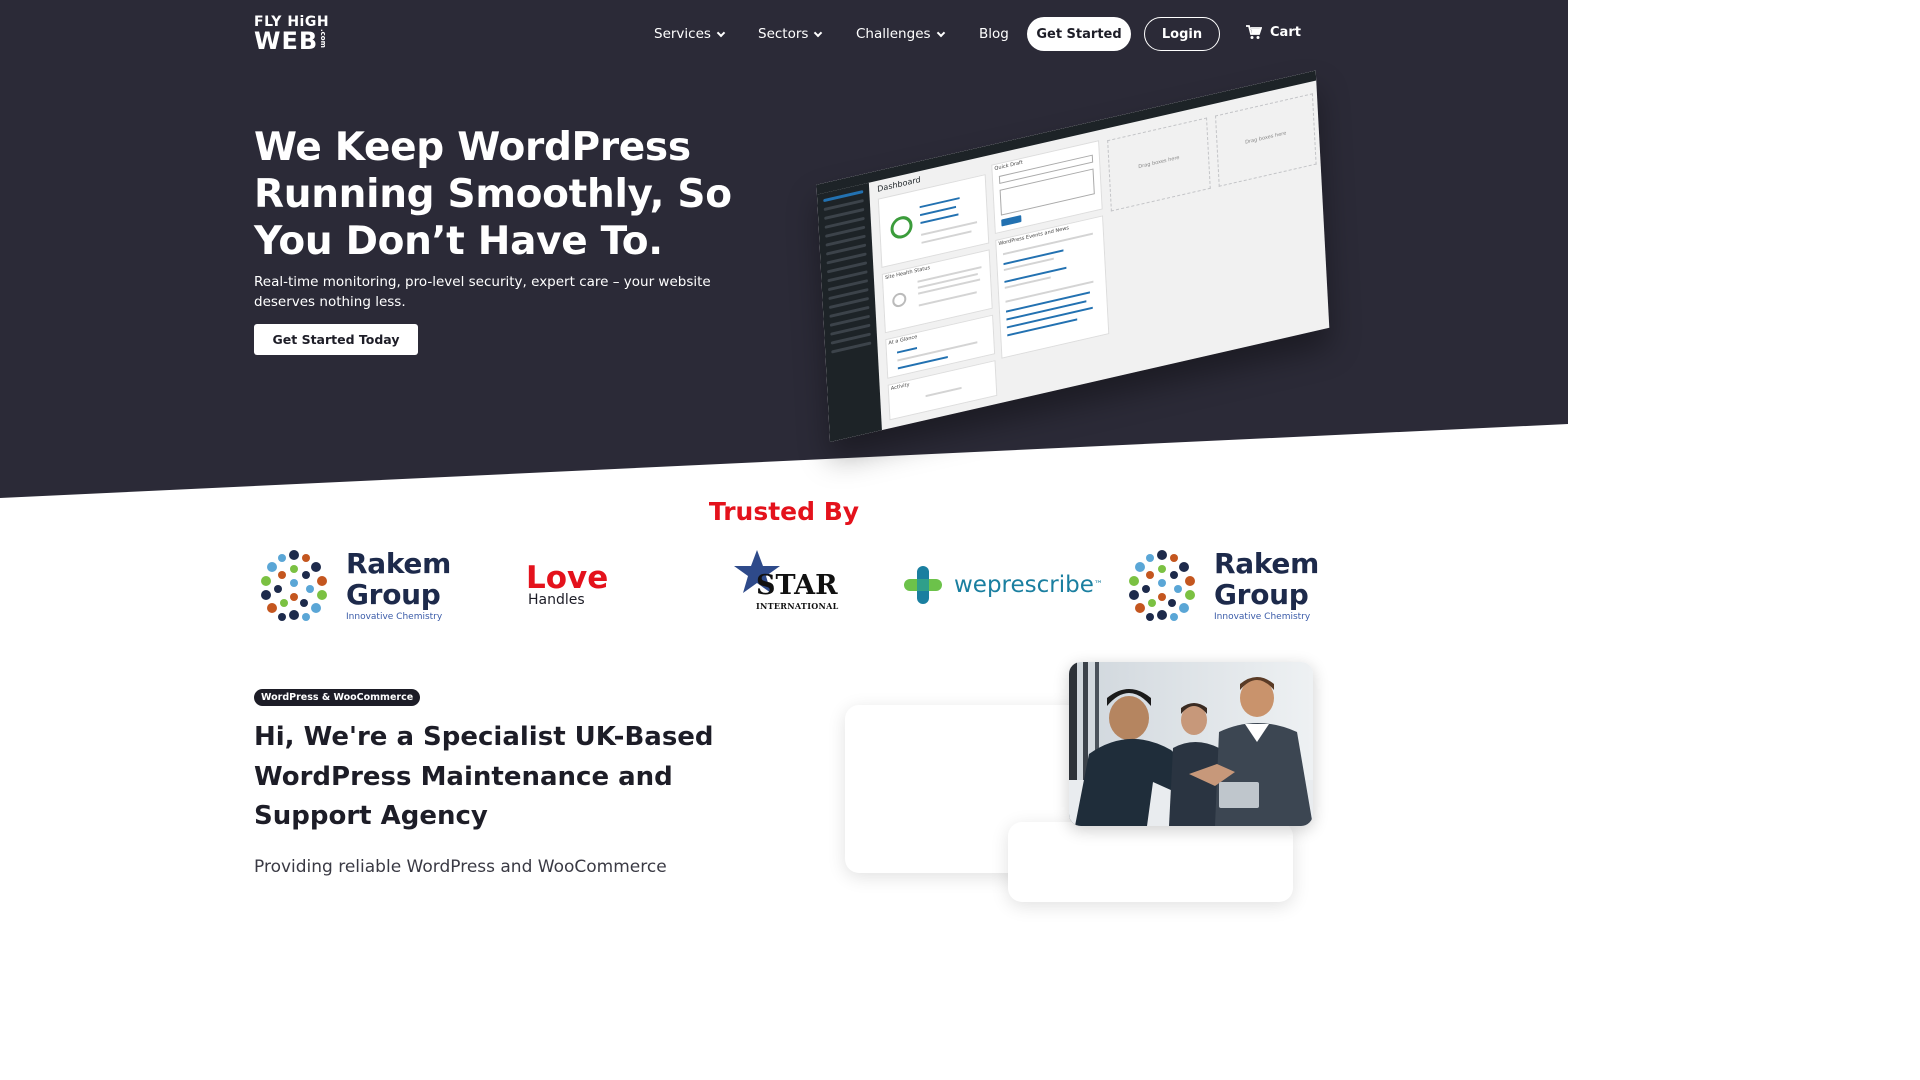 The width and height of the screenshot is (1920, 1080). Describe the element at coordinates (797, 585) in the screenshot. I see `logo-name: STAR` at that location.